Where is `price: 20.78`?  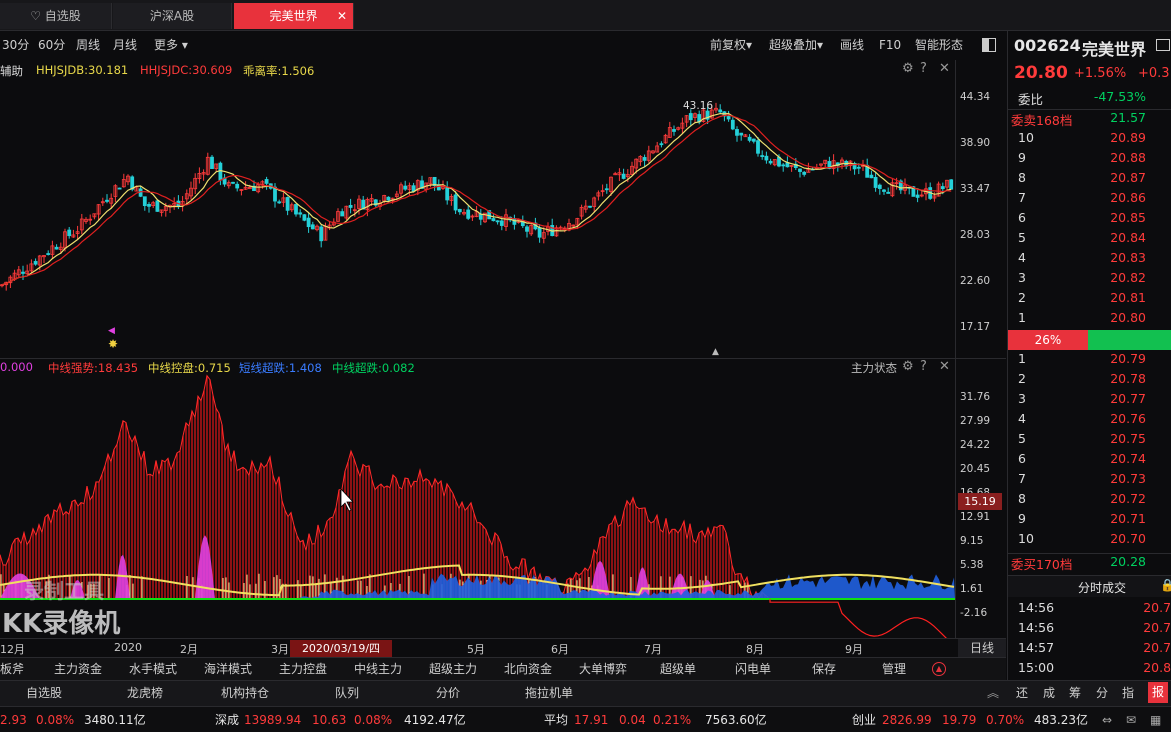
price: 20.78 is located at coordinates (1128, 378).